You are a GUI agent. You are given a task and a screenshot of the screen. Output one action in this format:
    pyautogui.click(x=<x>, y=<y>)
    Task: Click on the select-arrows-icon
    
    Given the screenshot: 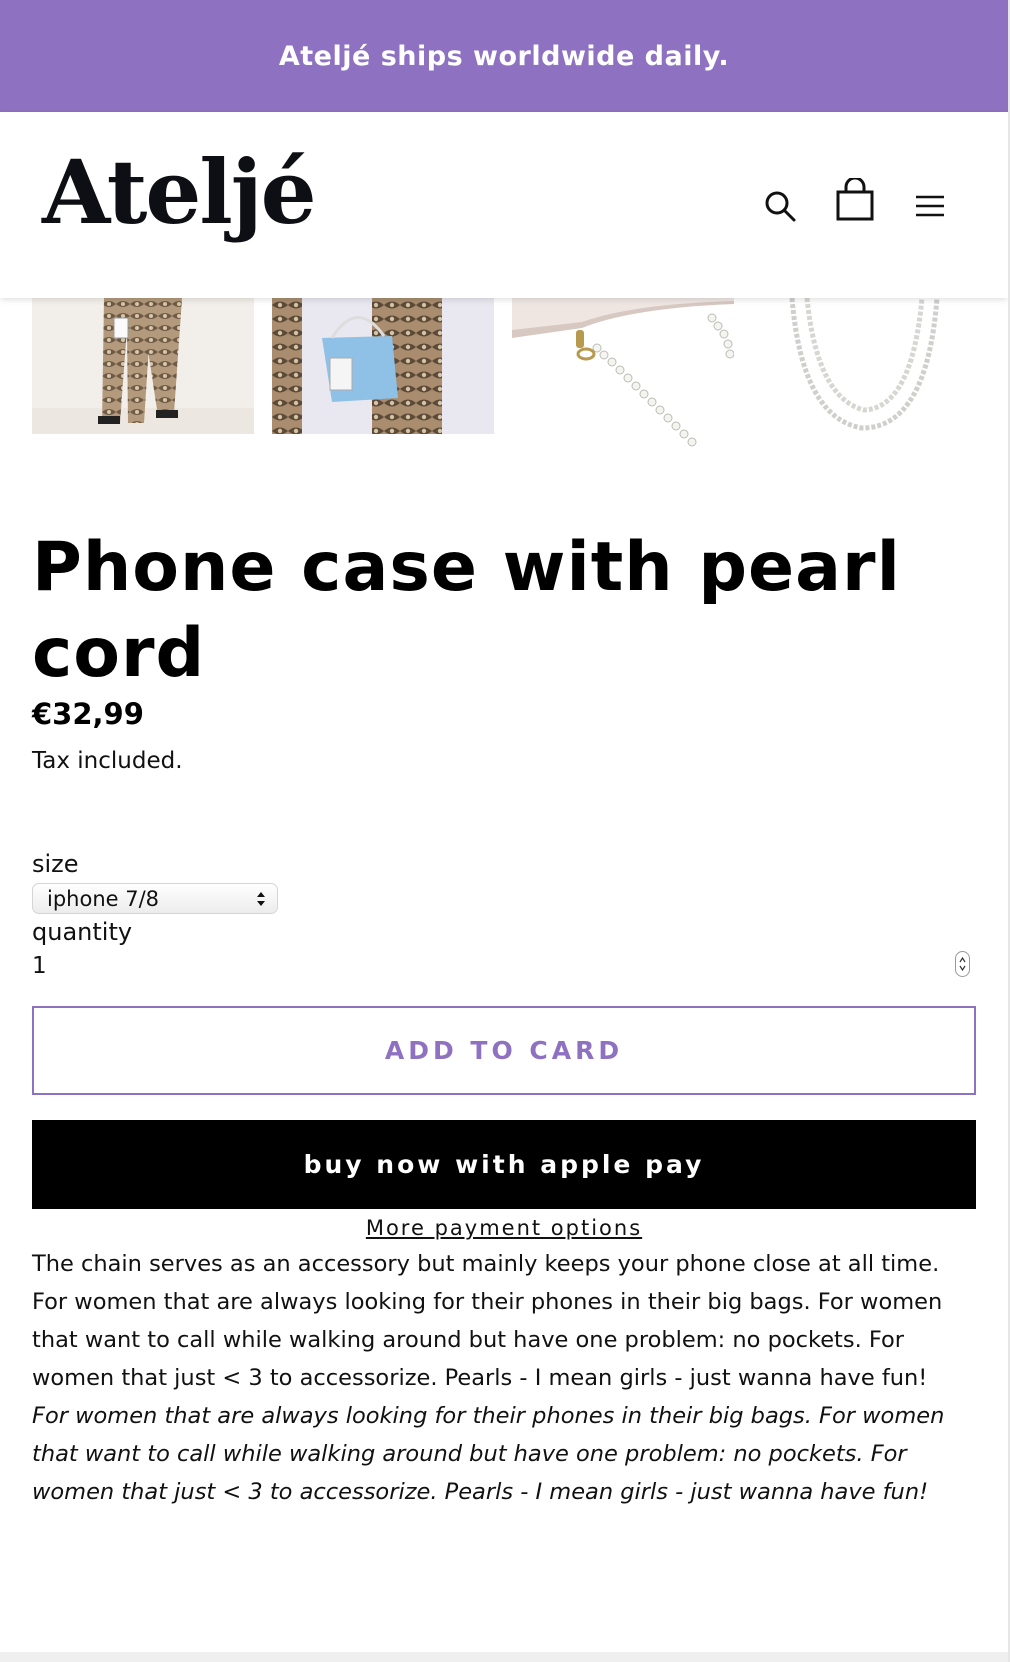 What is the action you would take?
    pyautogui.click(x=261, y=901)
    